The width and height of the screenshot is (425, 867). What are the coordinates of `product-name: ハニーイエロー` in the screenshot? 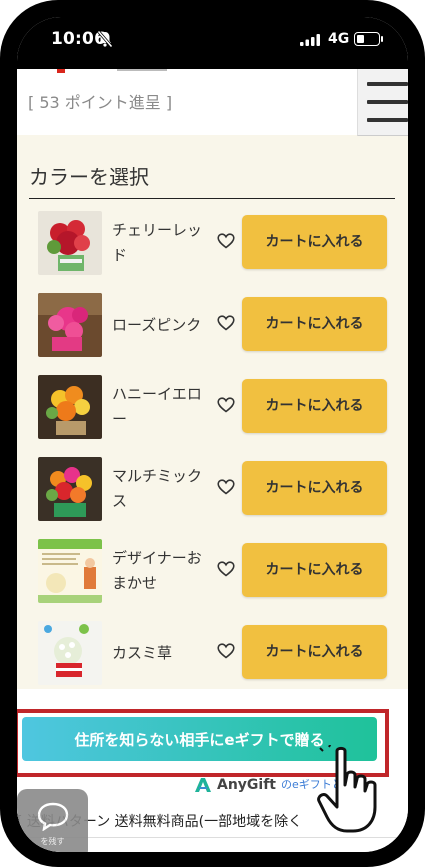 It's located at (157, 406).